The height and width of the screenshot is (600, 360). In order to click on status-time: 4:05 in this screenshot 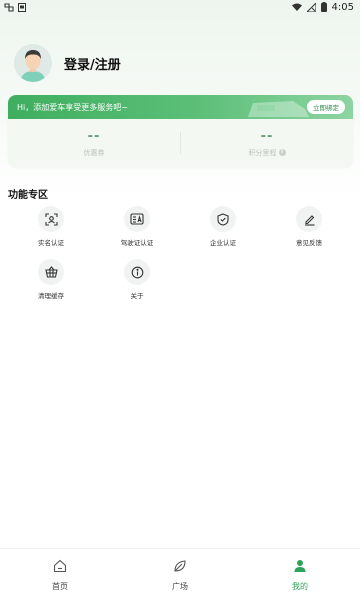, I will do `click(342, 7)`.